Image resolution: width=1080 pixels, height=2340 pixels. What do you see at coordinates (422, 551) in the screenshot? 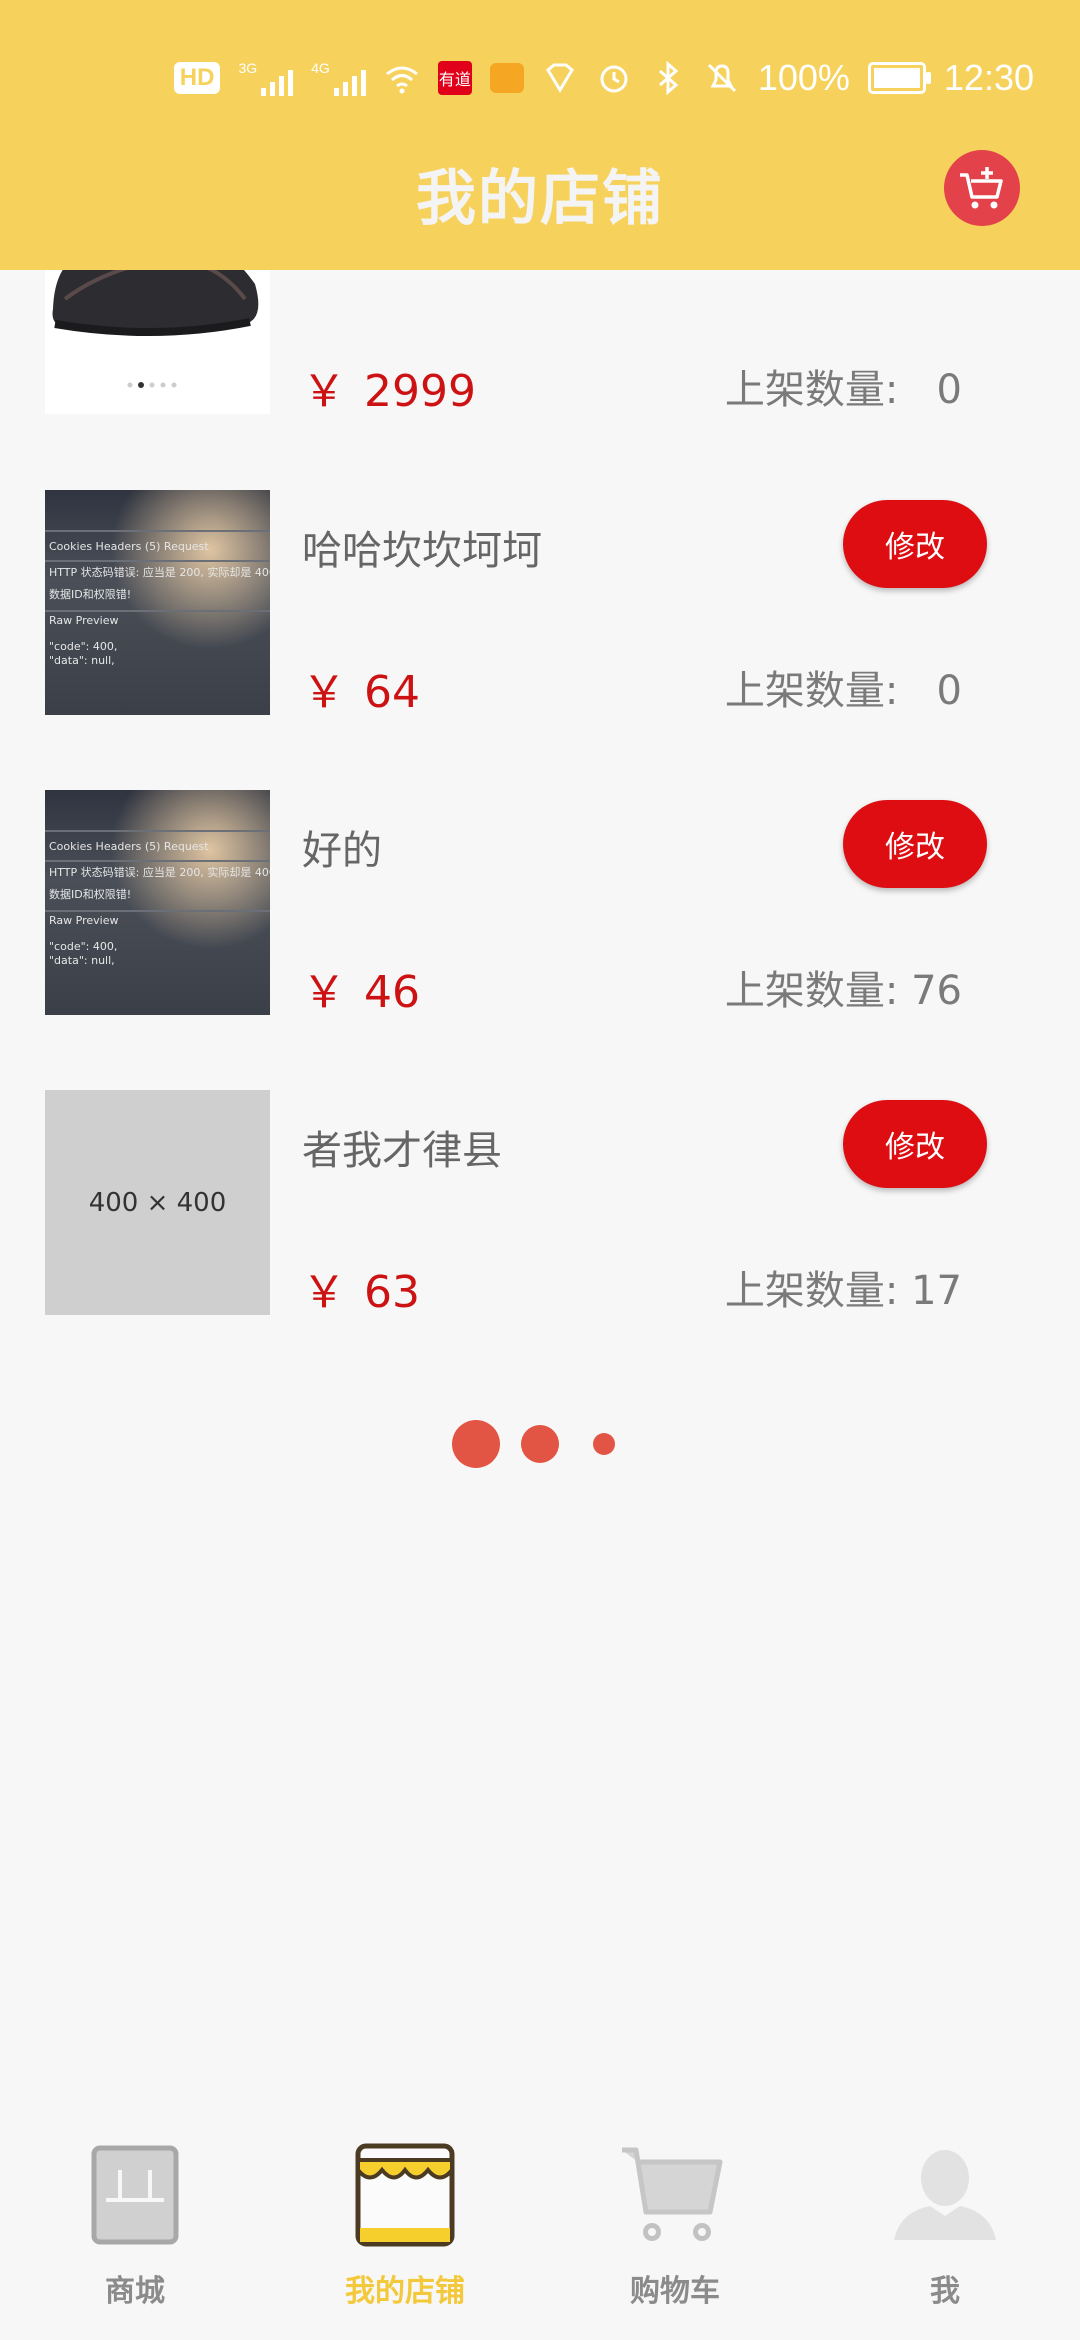
I see `product-name: 哈哈坎坎坷坷` at bounding box center [422, 551].